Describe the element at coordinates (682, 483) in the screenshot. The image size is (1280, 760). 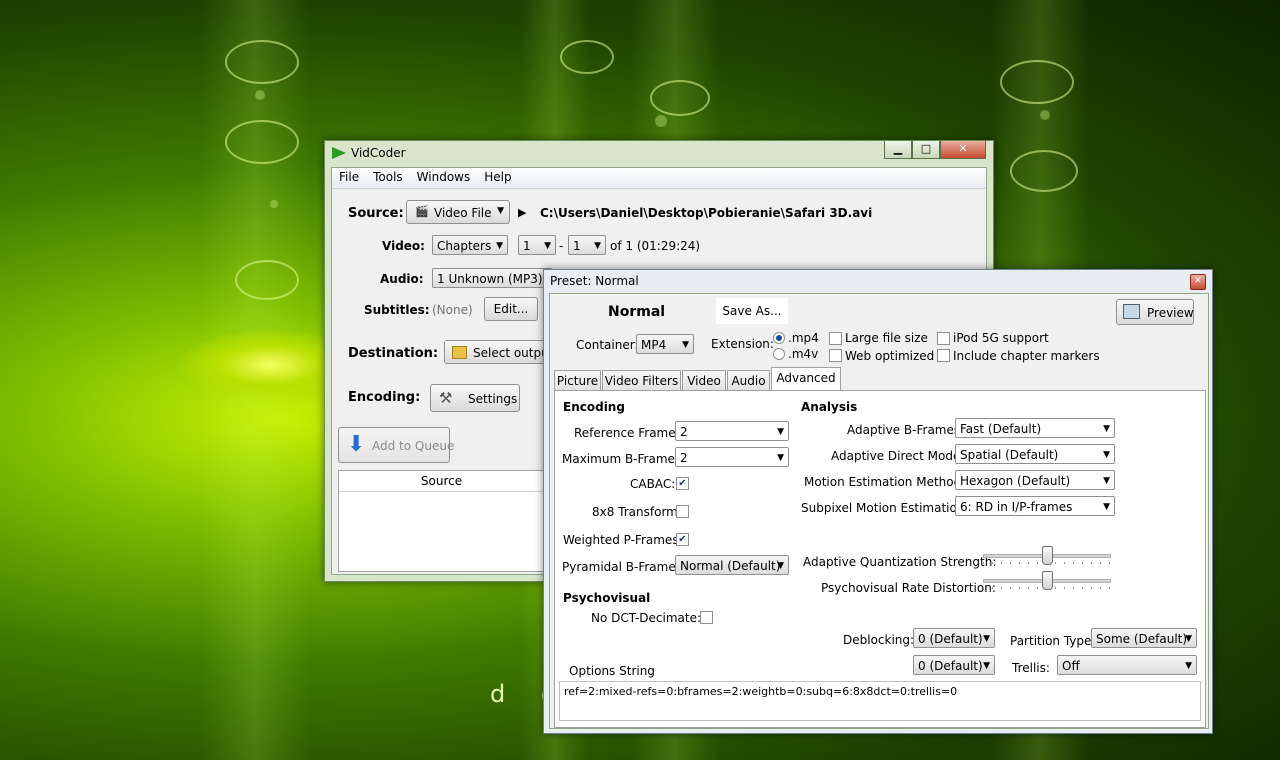
I see `cabac-checkbox: ✔` at that location.